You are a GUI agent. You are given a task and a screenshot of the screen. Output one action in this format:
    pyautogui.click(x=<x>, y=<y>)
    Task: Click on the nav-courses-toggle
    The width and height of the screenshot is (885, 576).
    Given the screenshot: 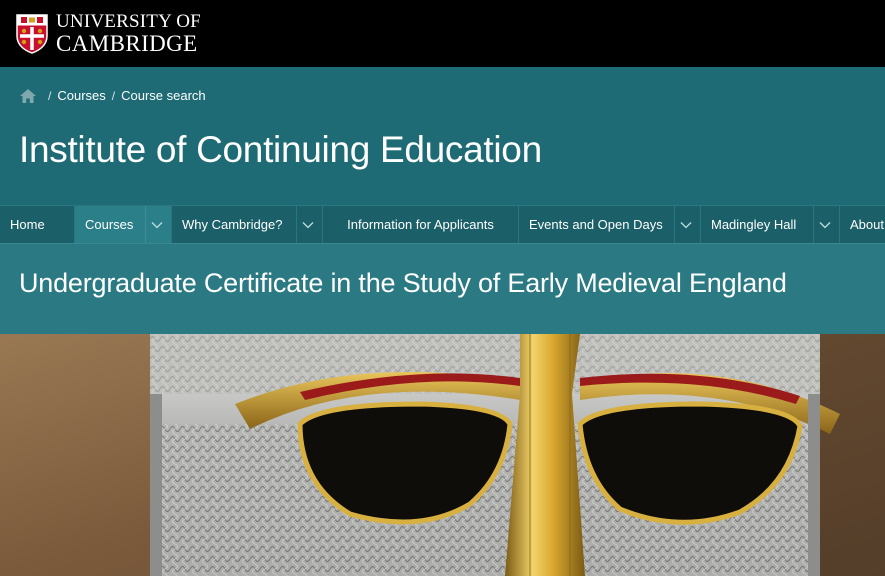 What is the action you would take?
    pyautogui.click(x=158, y=224)
    